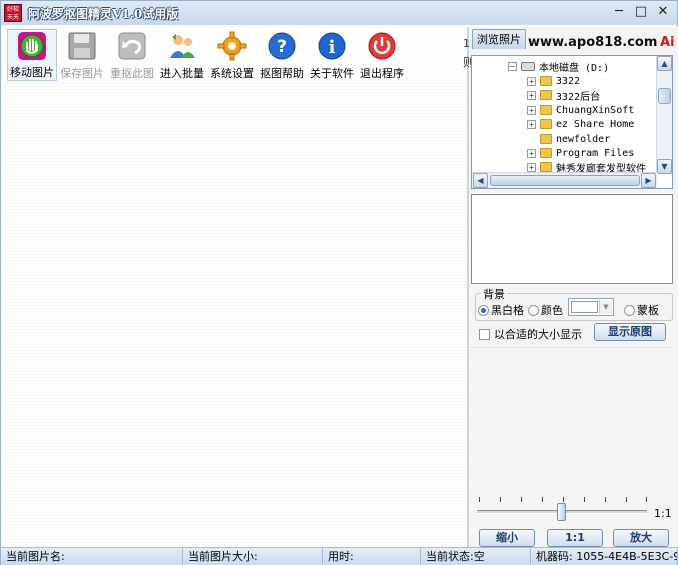 This screenshot has height=565, width=678. I want to click on background-color-label: 颜色, so click(552, 310).